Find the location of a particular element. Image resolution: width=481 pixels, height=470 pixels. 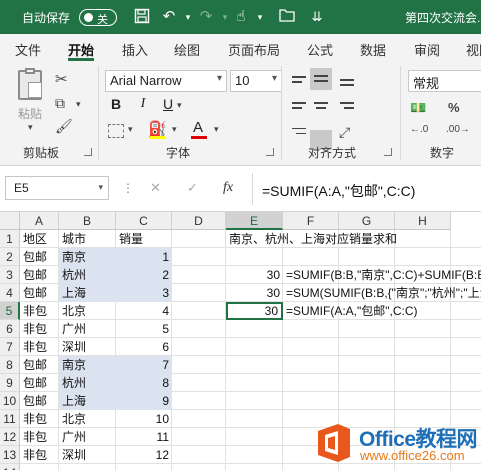

row-header-12: 12 is located at coordinates (10, 437).